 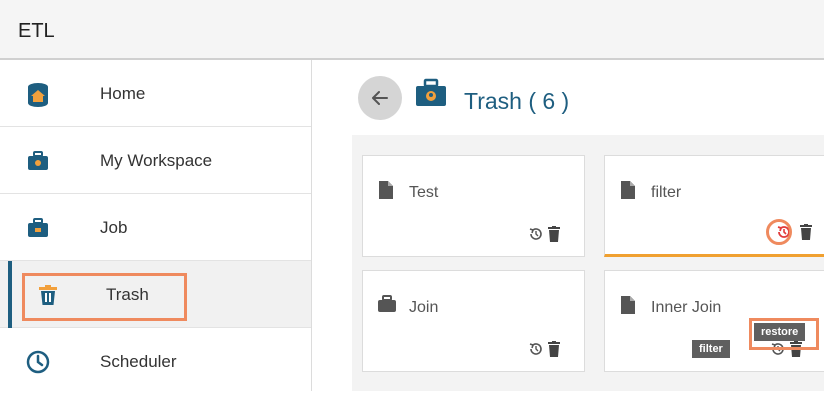 I want to click on sidebar-item-my-workspace: My Workspace, so click(x=155, y=160).